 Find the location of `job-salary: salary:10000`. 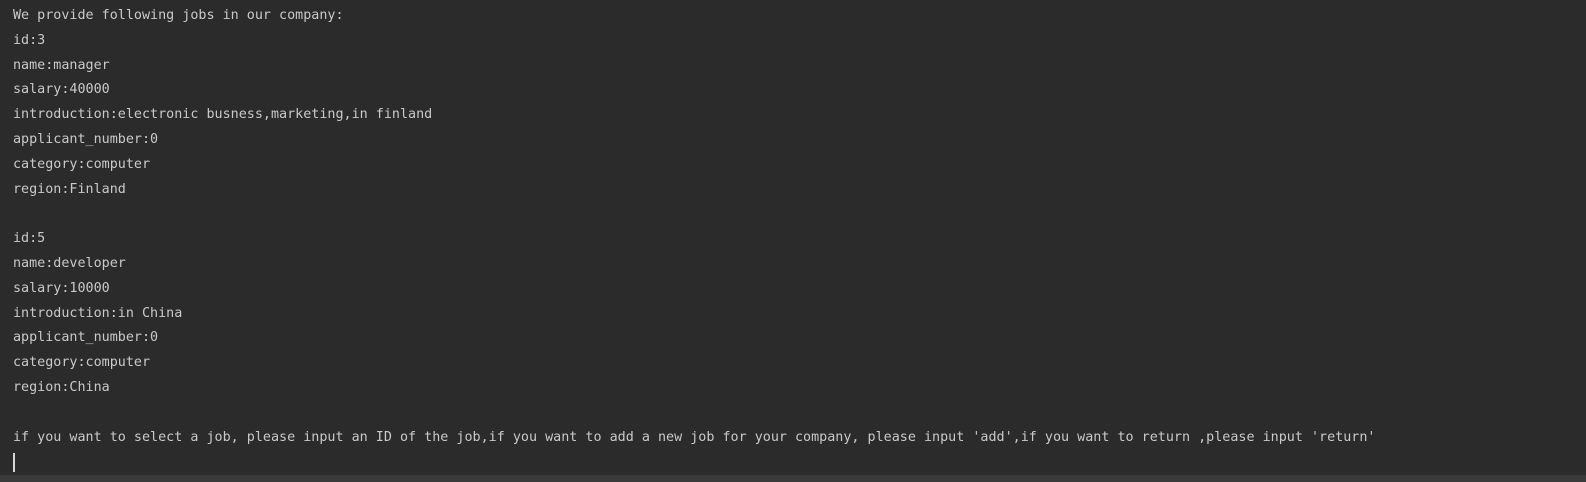

job-salary: salary:10000 is located at coordinates (61, 288).